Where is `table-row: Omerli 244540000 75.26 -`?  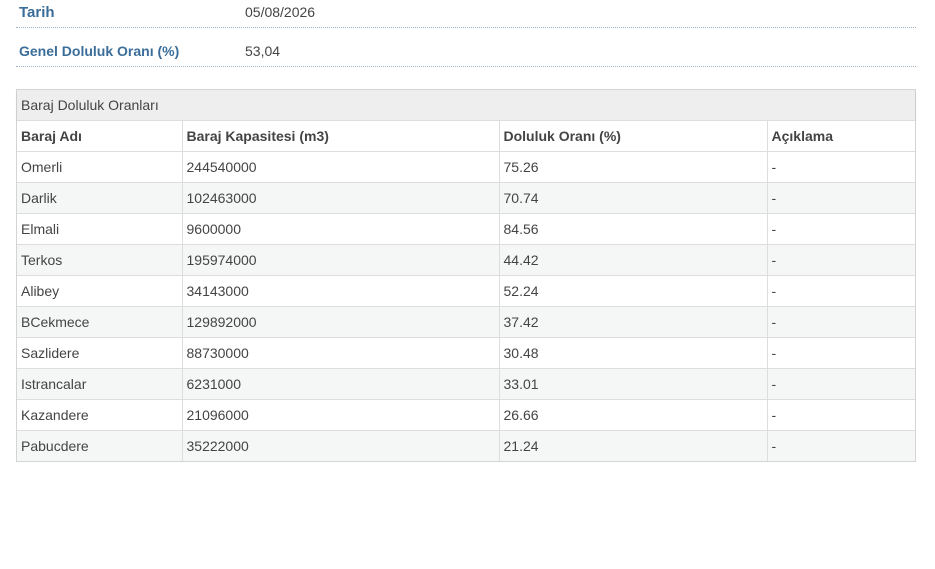
table-row: Omerli 244540000 75.26 - is located at coordinates (466, 167).